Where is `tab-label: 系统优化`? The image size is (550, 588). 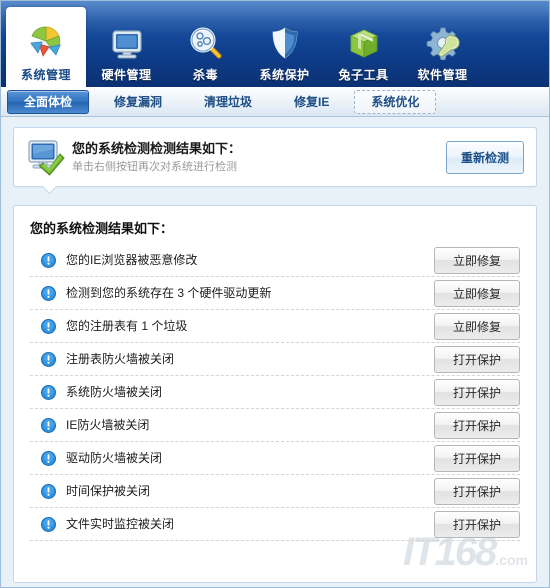 tab-label: 系统优化 is located at coordinates (395, 101).